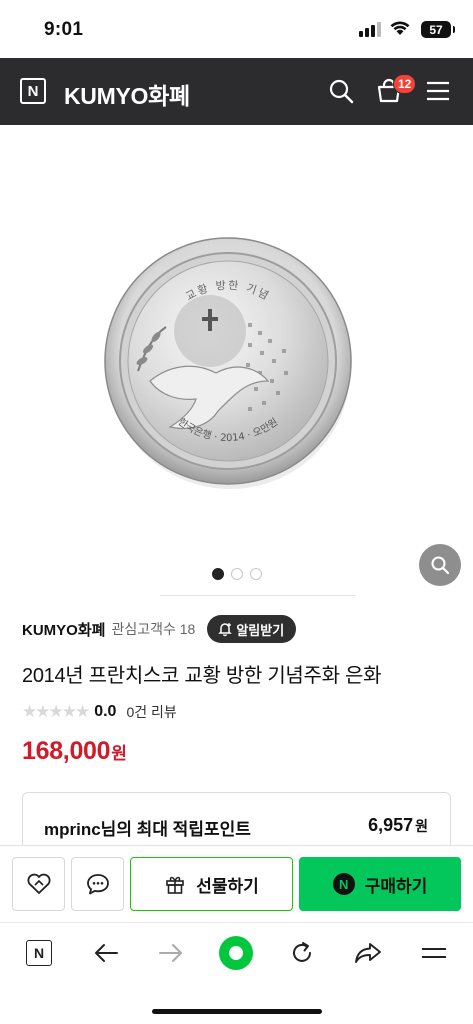  What do you see at coordinates (106, 953) in the screenshot?
I see `back-arrow-icon` at bounding box center [106, 953].